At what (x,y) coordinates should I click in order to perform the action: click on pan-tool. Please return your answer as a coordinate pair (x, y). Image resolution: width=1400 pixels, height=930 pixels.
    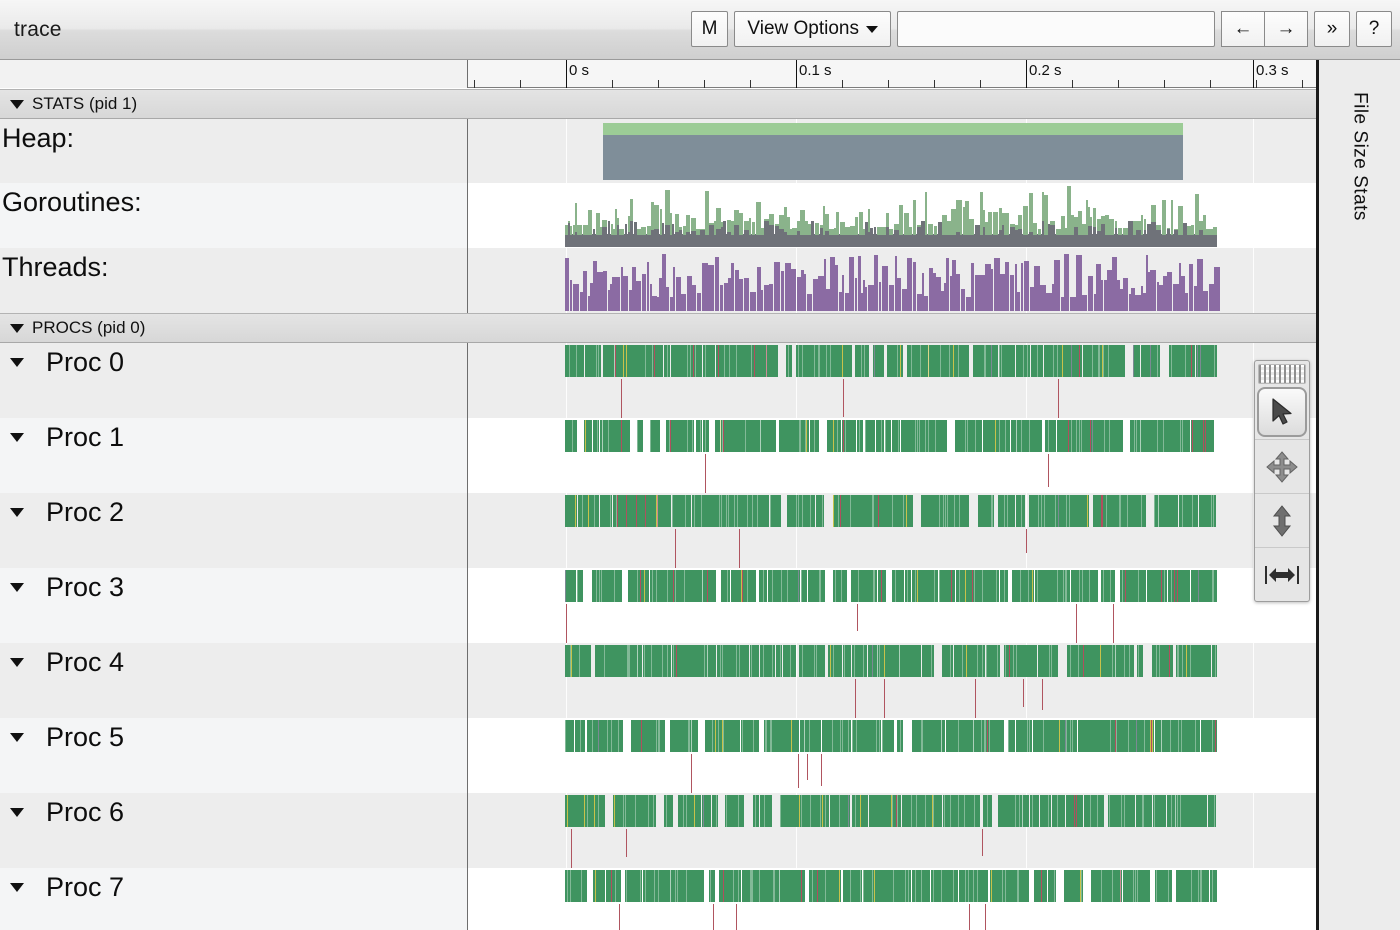
    Looking at the image, I should click on (1282, 466).